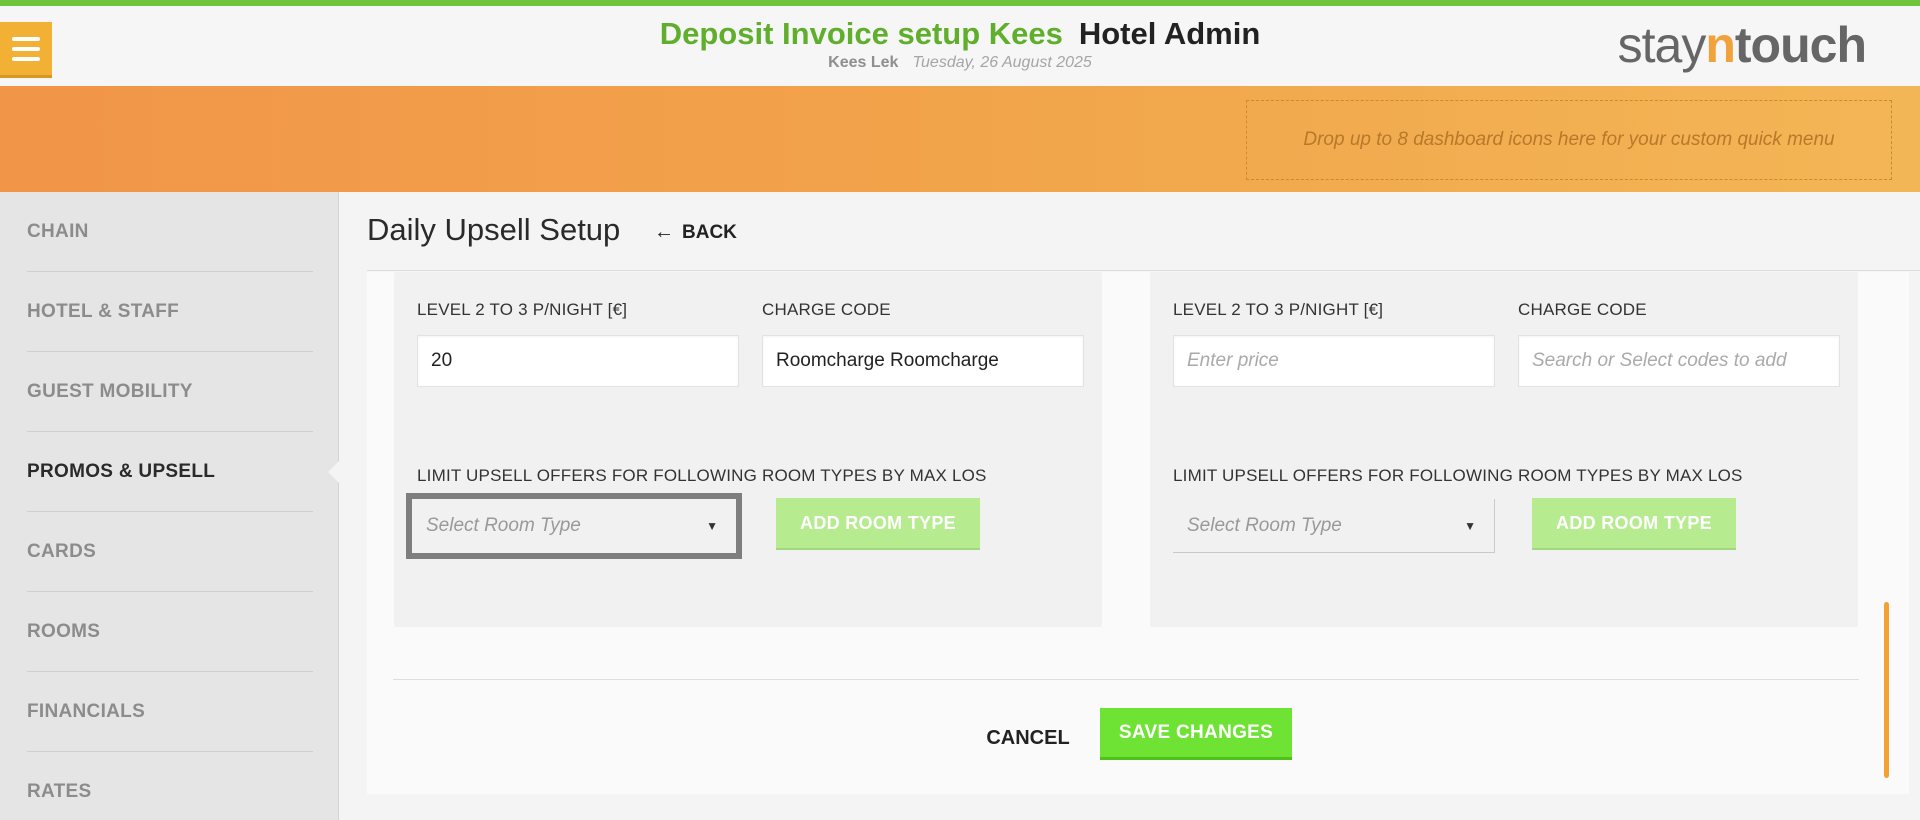 This screenshot has width=1920, height=820. I want to click on title-divider, so click(1143, 270).